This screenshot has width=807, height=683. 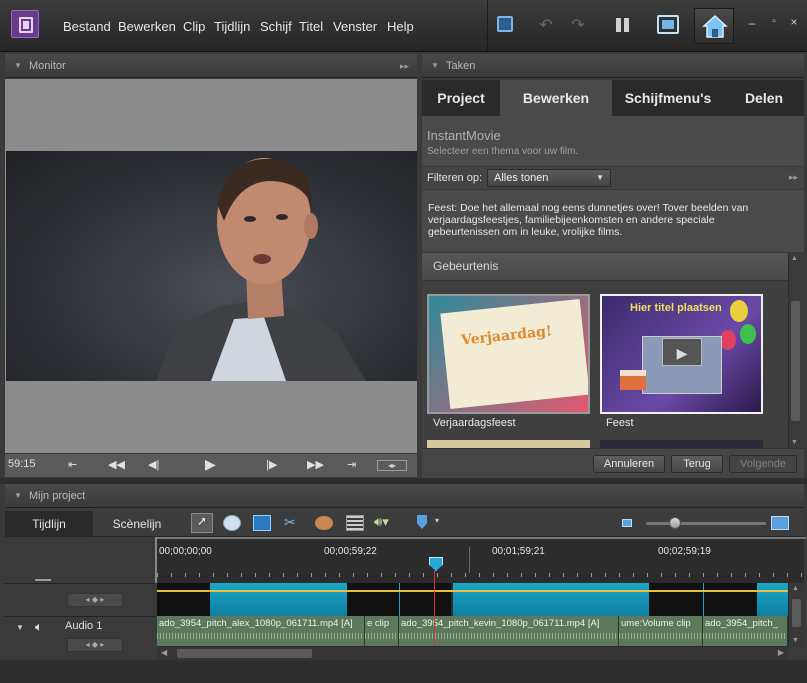 What do you see at coordinates (763, 464) in the screenshot?
I see `next-button: Volgende` at bounding box center [763, 464].